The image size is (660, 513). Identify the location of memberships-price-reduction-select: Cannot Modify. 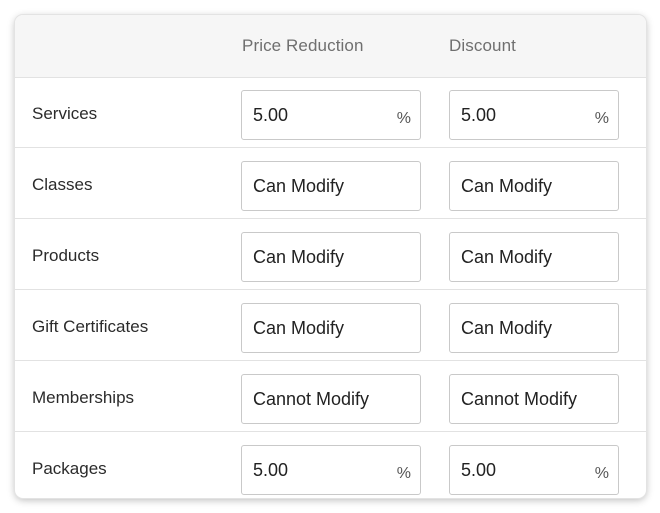
(331, 399).